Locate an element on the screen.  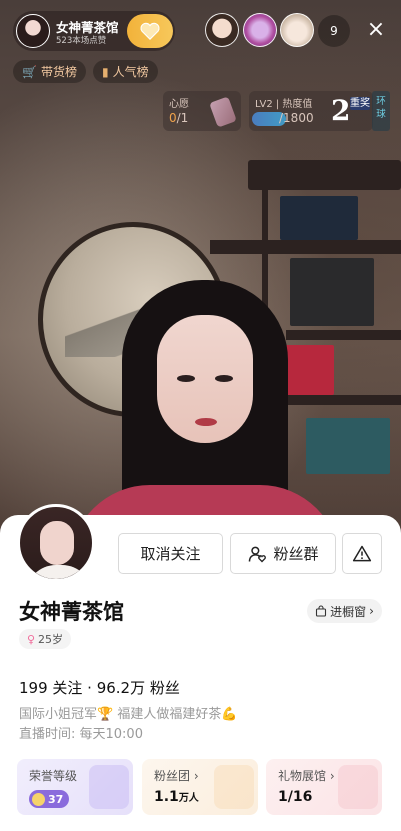
wish-total: /1 is located at coordinates (182, 118).